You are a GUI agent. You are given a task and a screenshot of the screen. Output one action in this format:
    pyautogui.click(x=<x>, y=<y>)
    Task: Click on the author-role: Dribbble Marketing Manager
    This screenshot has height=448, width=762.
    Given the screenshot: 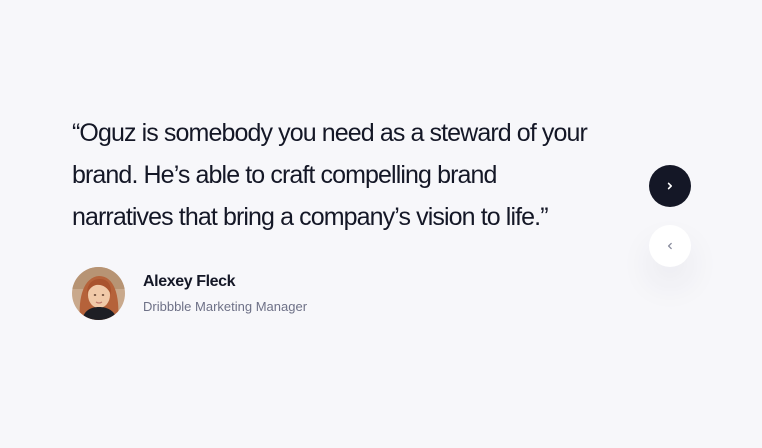 What is the action you would take?
    pyautogui.click(x=225, y=306)
    